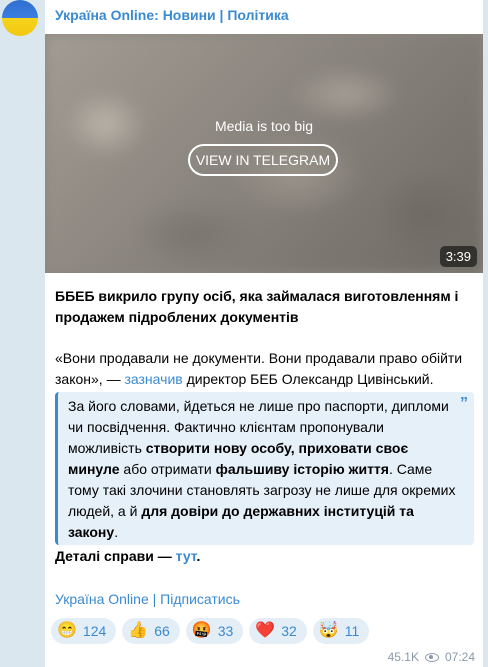  What do you see at coordinates (403, 657) in the screenshot?
I see `view-count: 45.1K` at bounding box center [403, 657].